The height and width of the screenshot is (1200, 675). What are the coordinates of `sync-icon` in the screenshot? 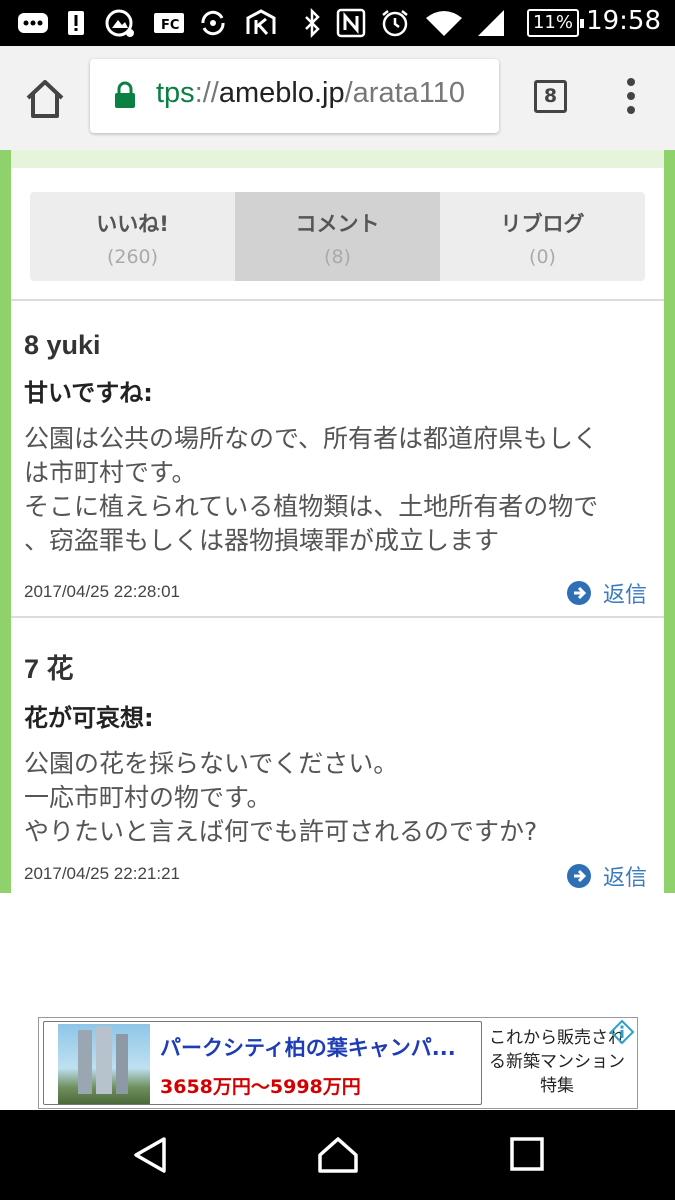 It's located at (213, 23).